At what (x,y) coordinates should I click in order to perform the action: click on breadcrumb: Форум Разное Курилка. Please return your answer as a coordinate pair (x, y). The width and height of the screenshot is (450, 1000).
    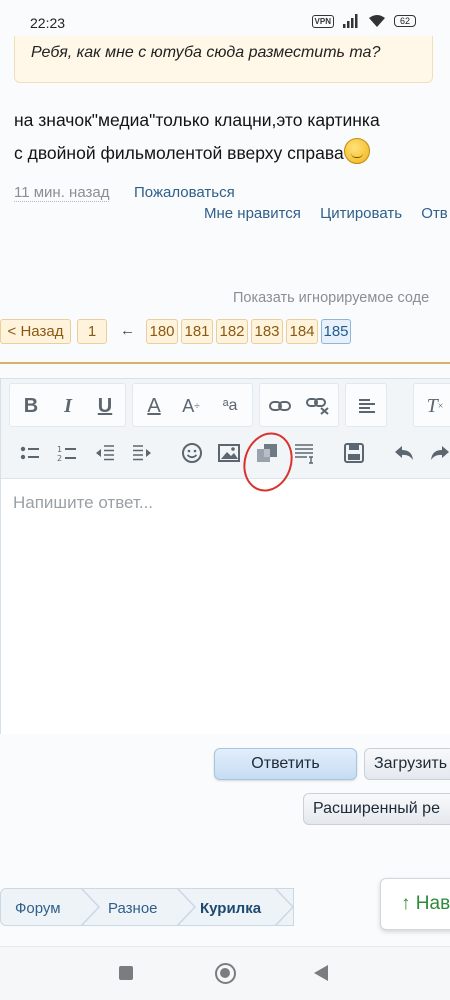
    Looking at the image, I should click on (147, 907).